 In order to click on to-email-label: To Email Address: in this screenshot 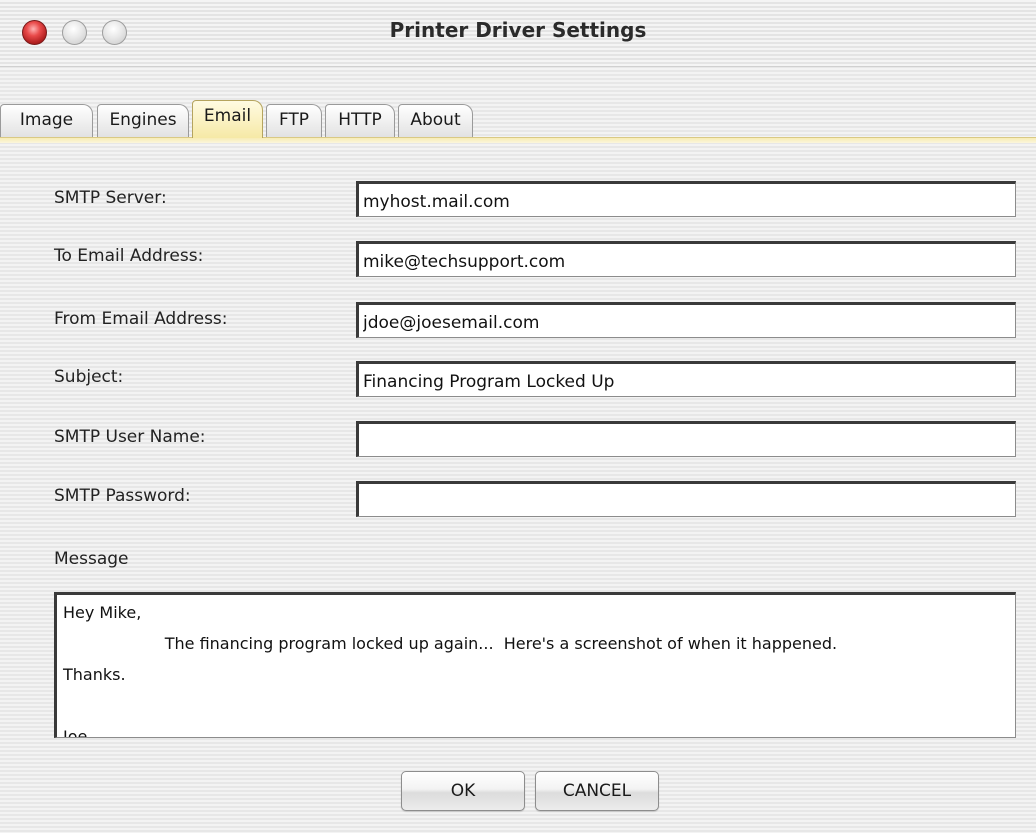, I will do `click(129, 256)`.